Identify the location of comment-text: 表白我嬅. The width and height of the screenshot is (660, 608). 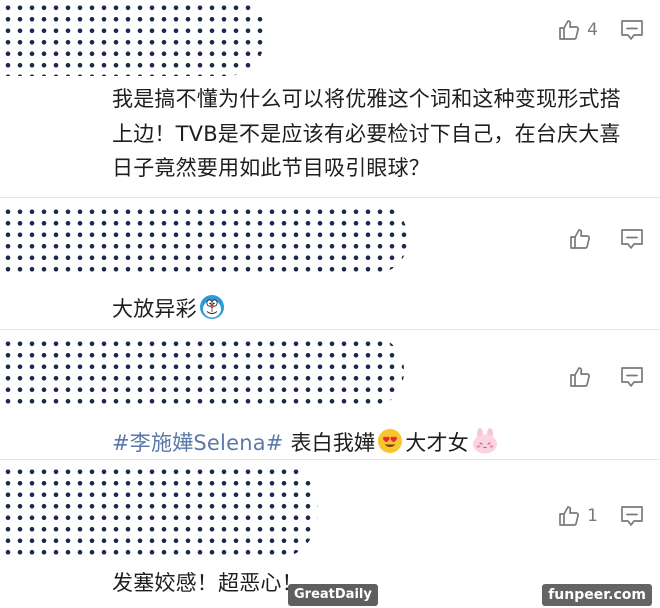
(329, 443).